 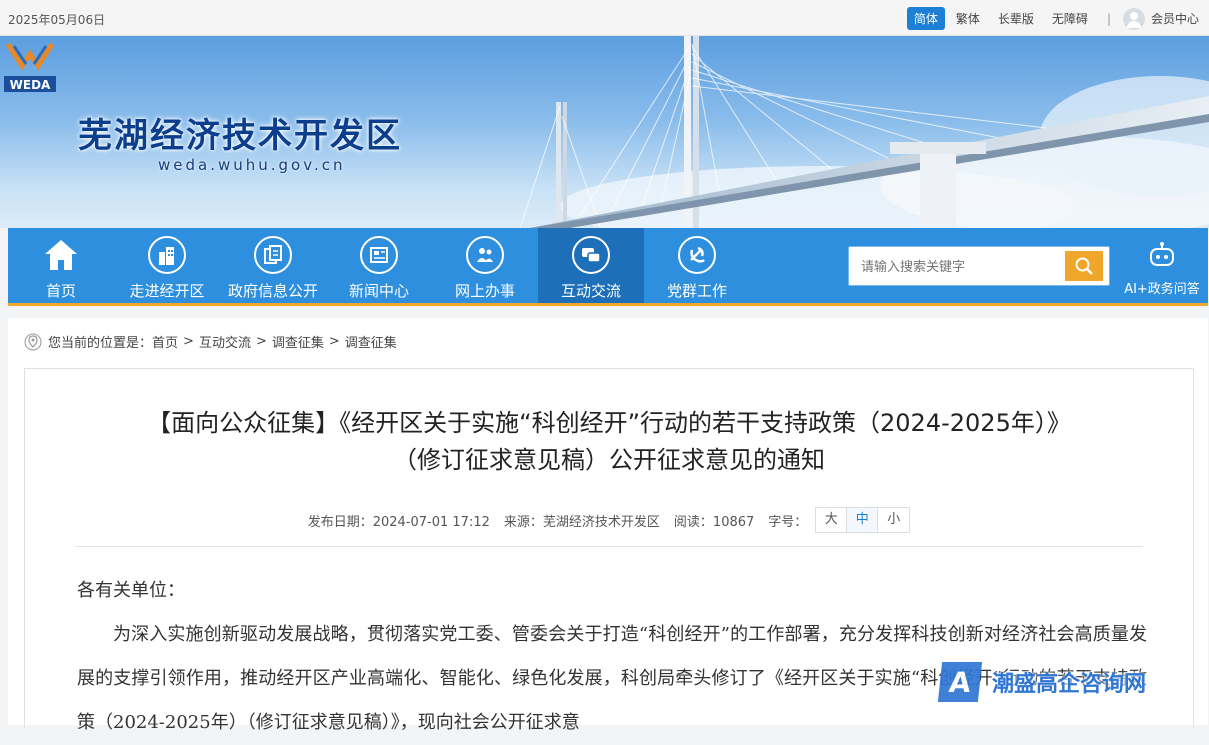 I want to click on font-size-switcher: 大 中 小, so click(x=863, y=520).